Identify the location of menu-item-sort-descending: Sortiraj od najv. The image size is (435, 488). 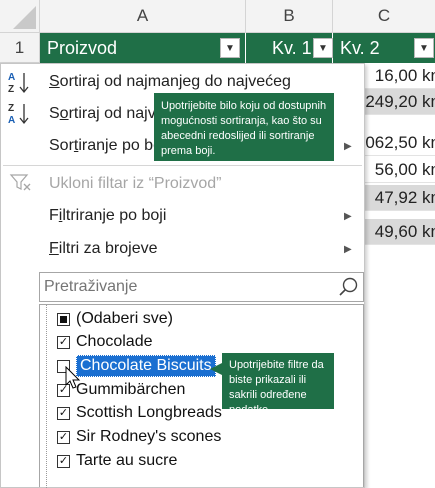
(102, 114).